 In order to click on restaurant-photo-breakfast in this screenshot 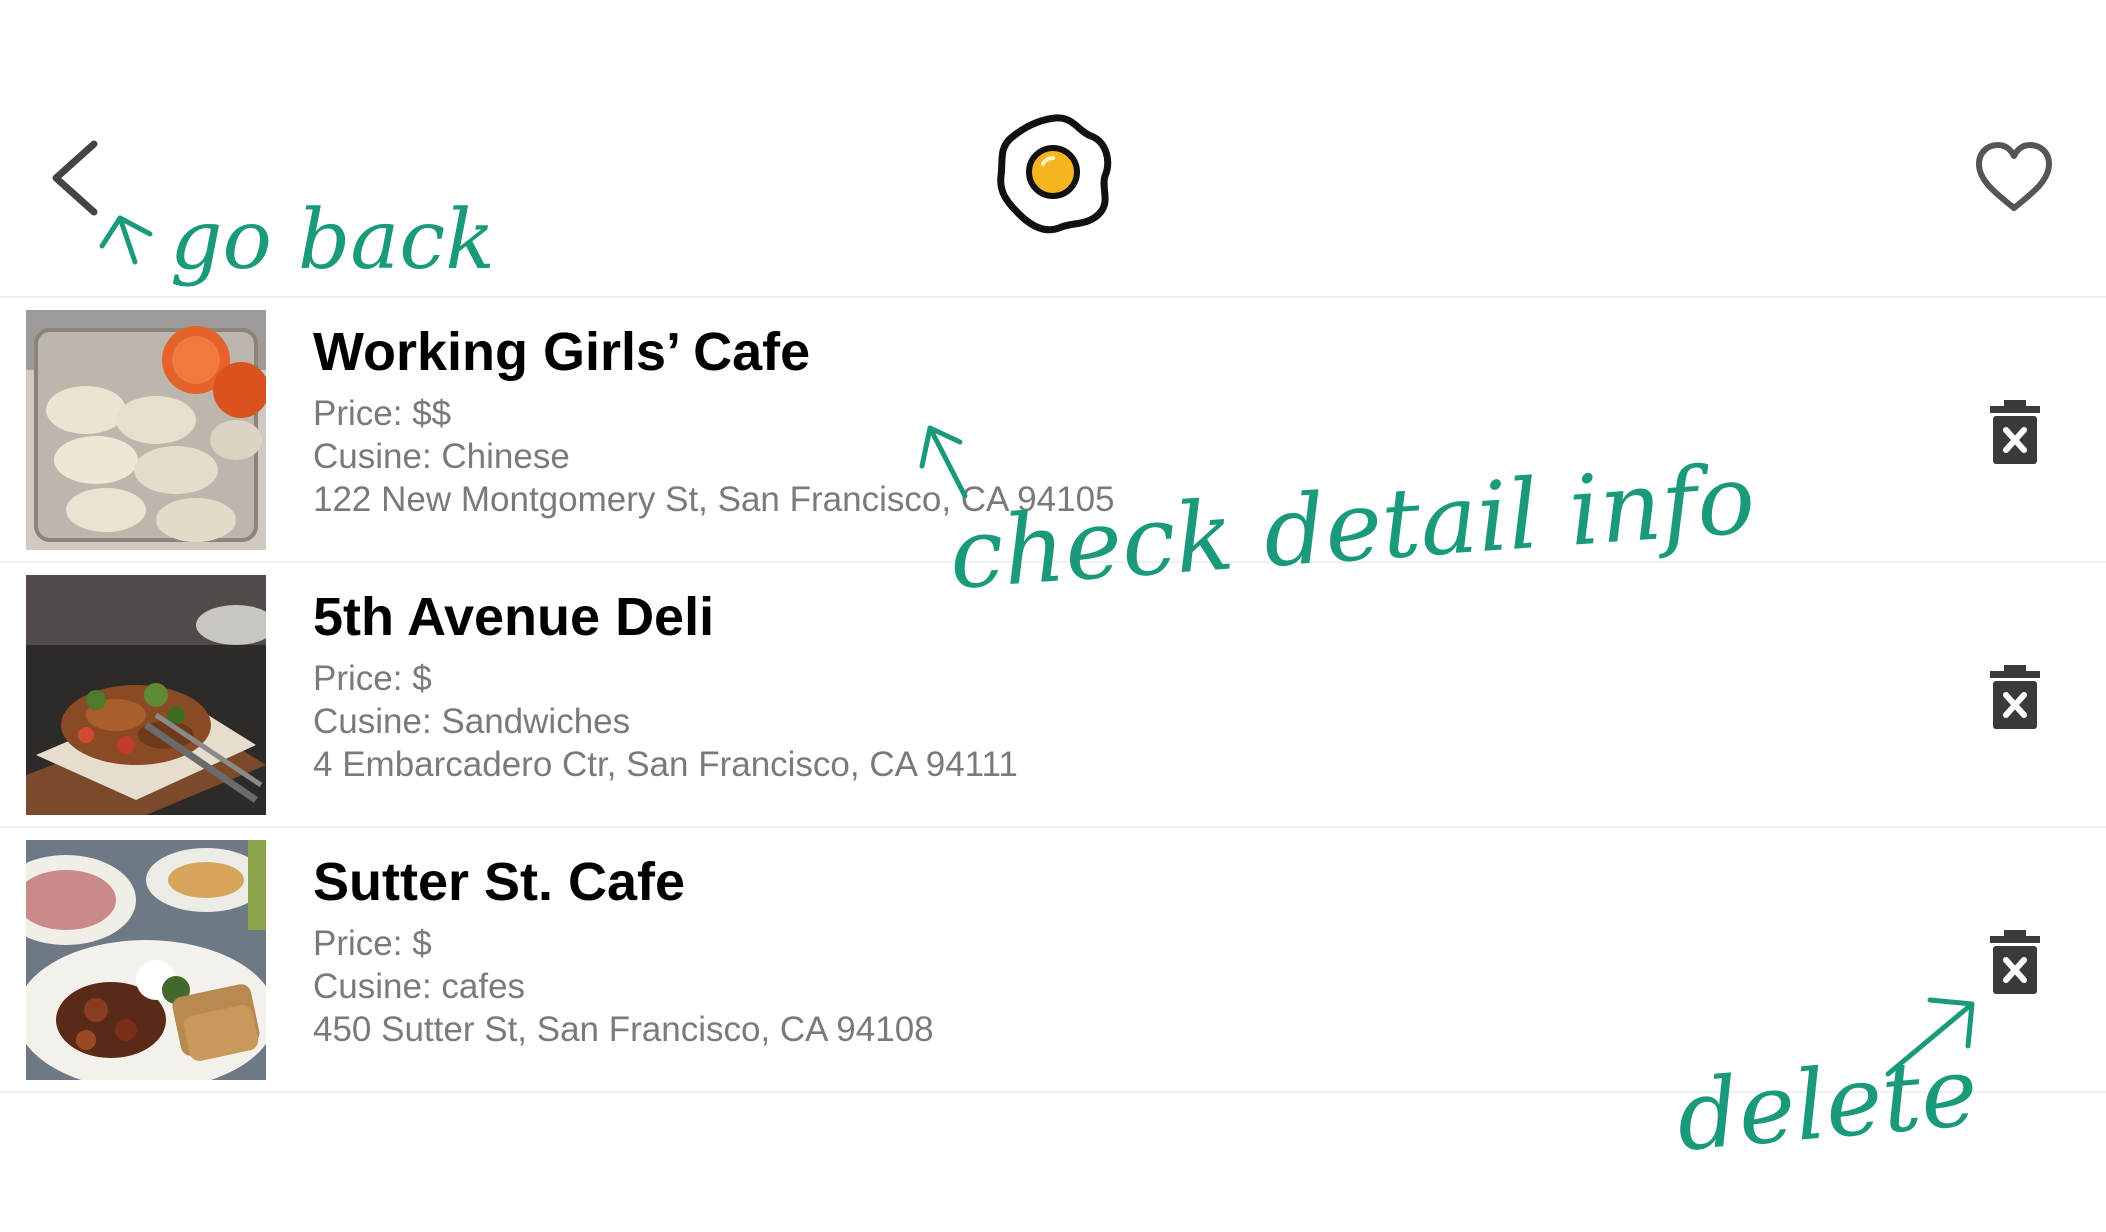, I will do `click(146, 960)`.